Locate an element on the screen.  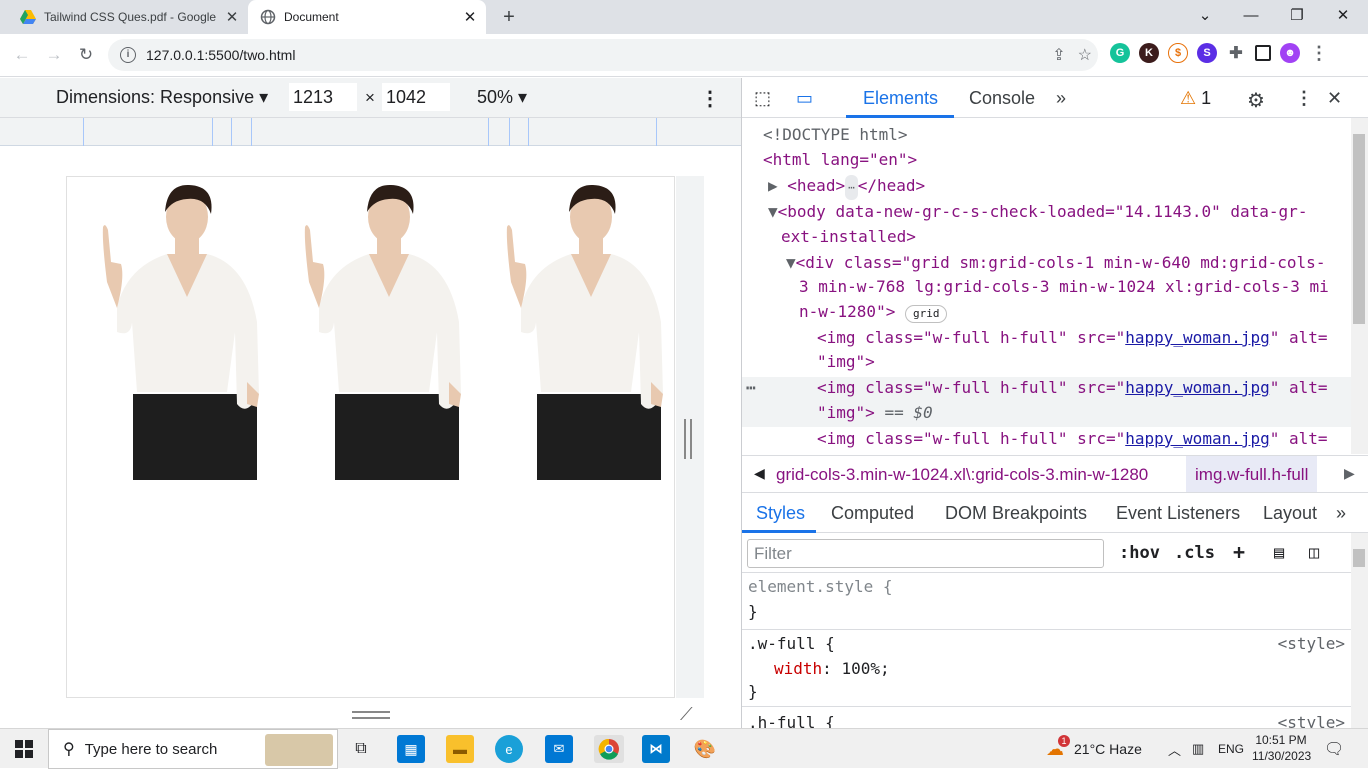
toggle-sidebar-icon: ◫ is located at coordinates (1314, 553).